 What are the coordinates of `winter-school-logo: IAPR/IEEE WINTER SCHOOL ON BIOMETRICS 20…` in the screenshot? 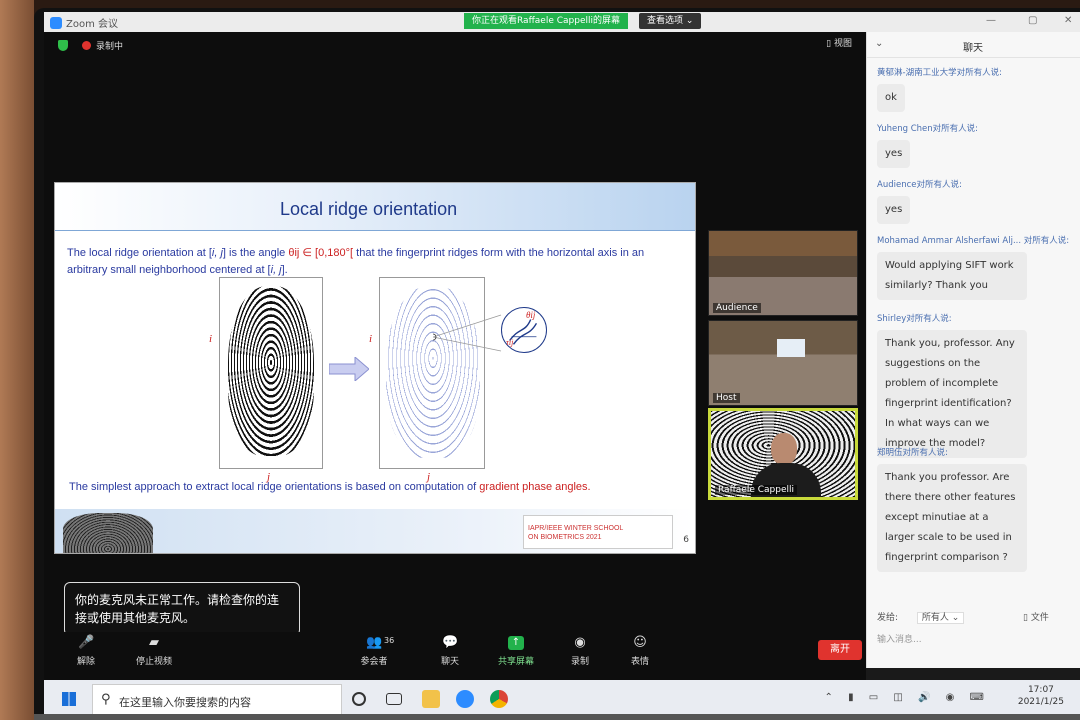 It's located at (598, 532).